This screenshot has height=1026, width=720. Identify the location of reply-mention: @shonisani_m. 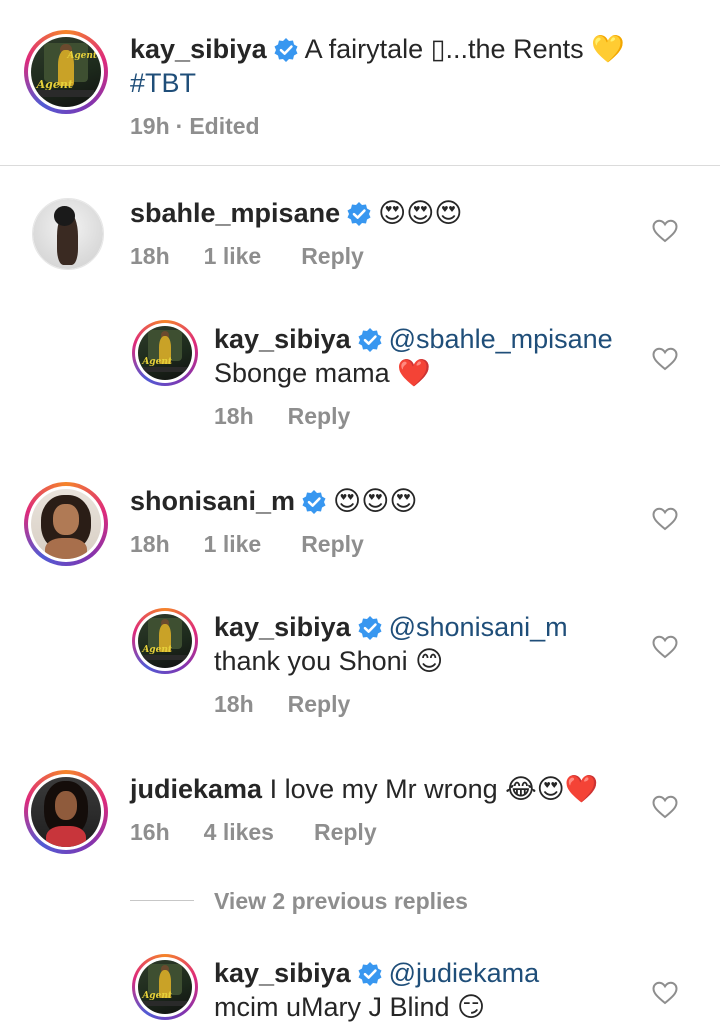
(478, 627).